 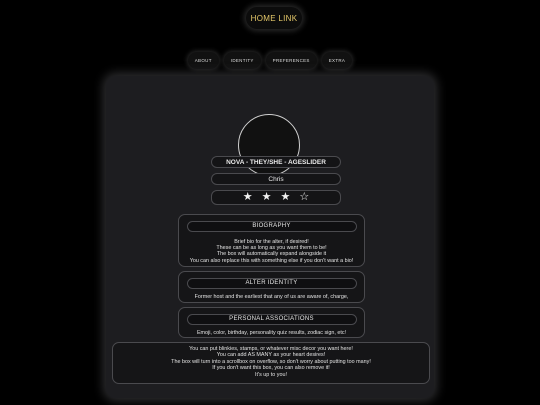 I want to click on tab-preferences: PREFERENCES, so click(x=291, y=60).